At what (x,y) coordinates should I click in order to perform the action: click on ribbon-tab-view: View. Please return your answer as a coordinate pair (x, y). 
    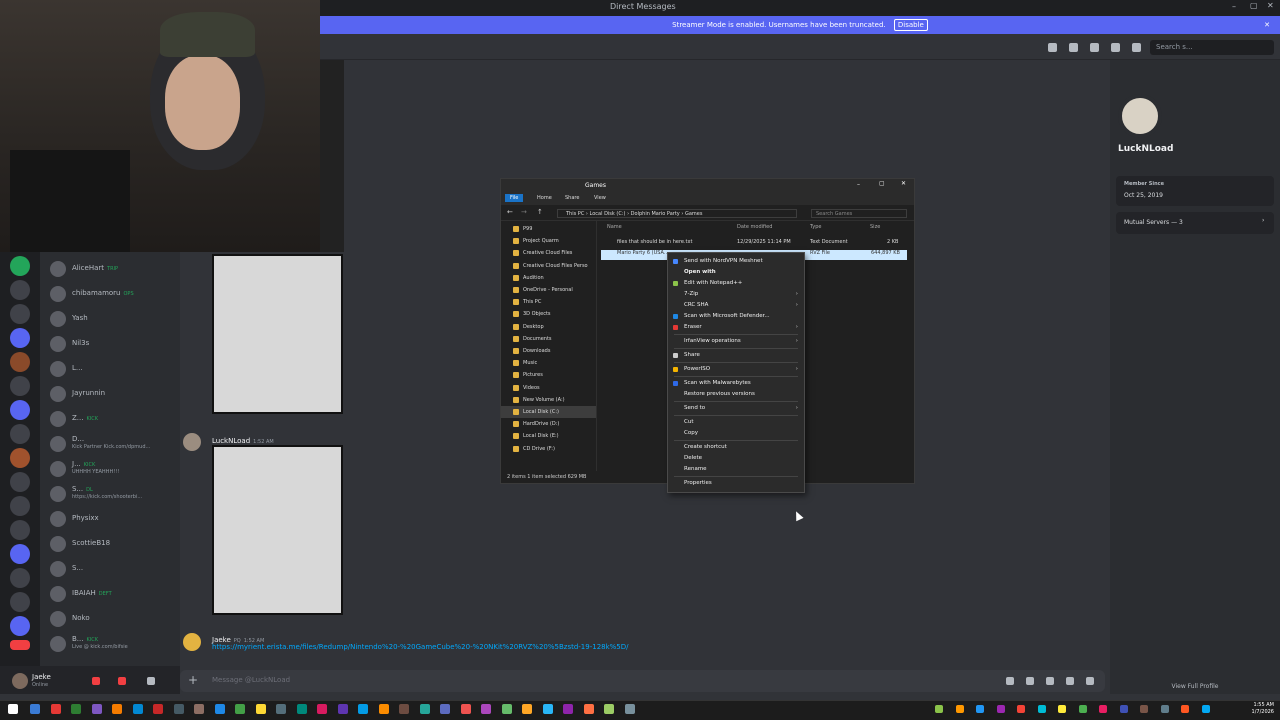
    Looking at the image, I should click on (600, 198).